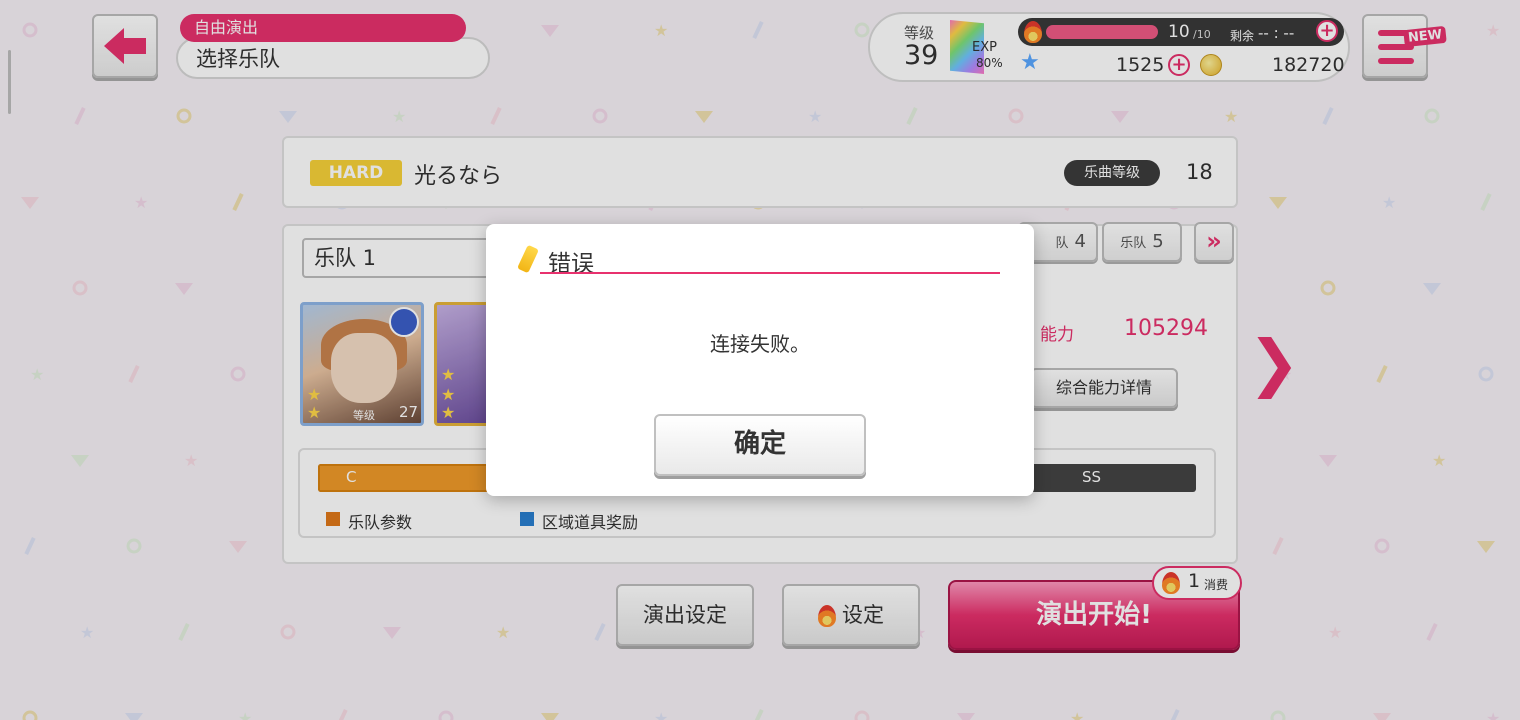 This screenshot has height=720, width=1520. Describe the element at coordinates (760, 445) in the screenshot. I see `confirm-button: 确定` at that location.